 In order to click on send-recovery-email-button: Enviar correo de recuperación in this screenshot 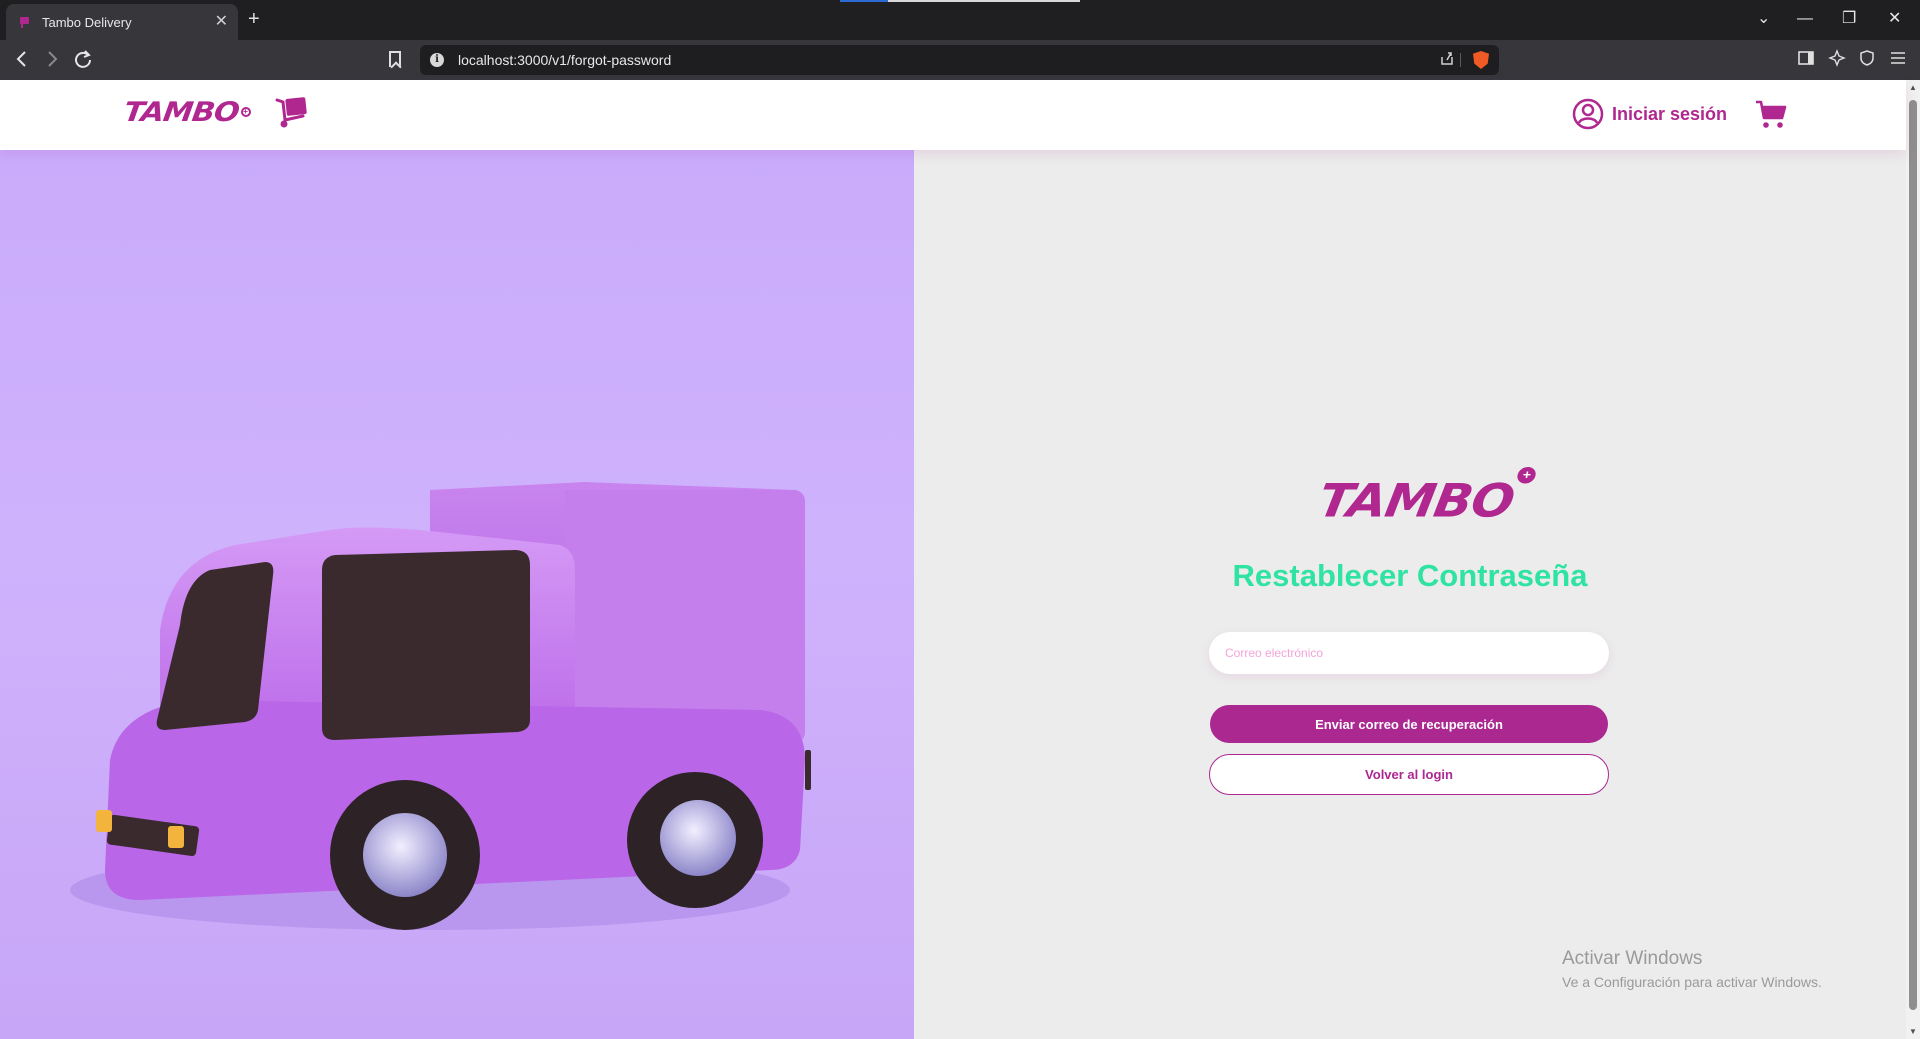, I will do `click(1409, 724)`.